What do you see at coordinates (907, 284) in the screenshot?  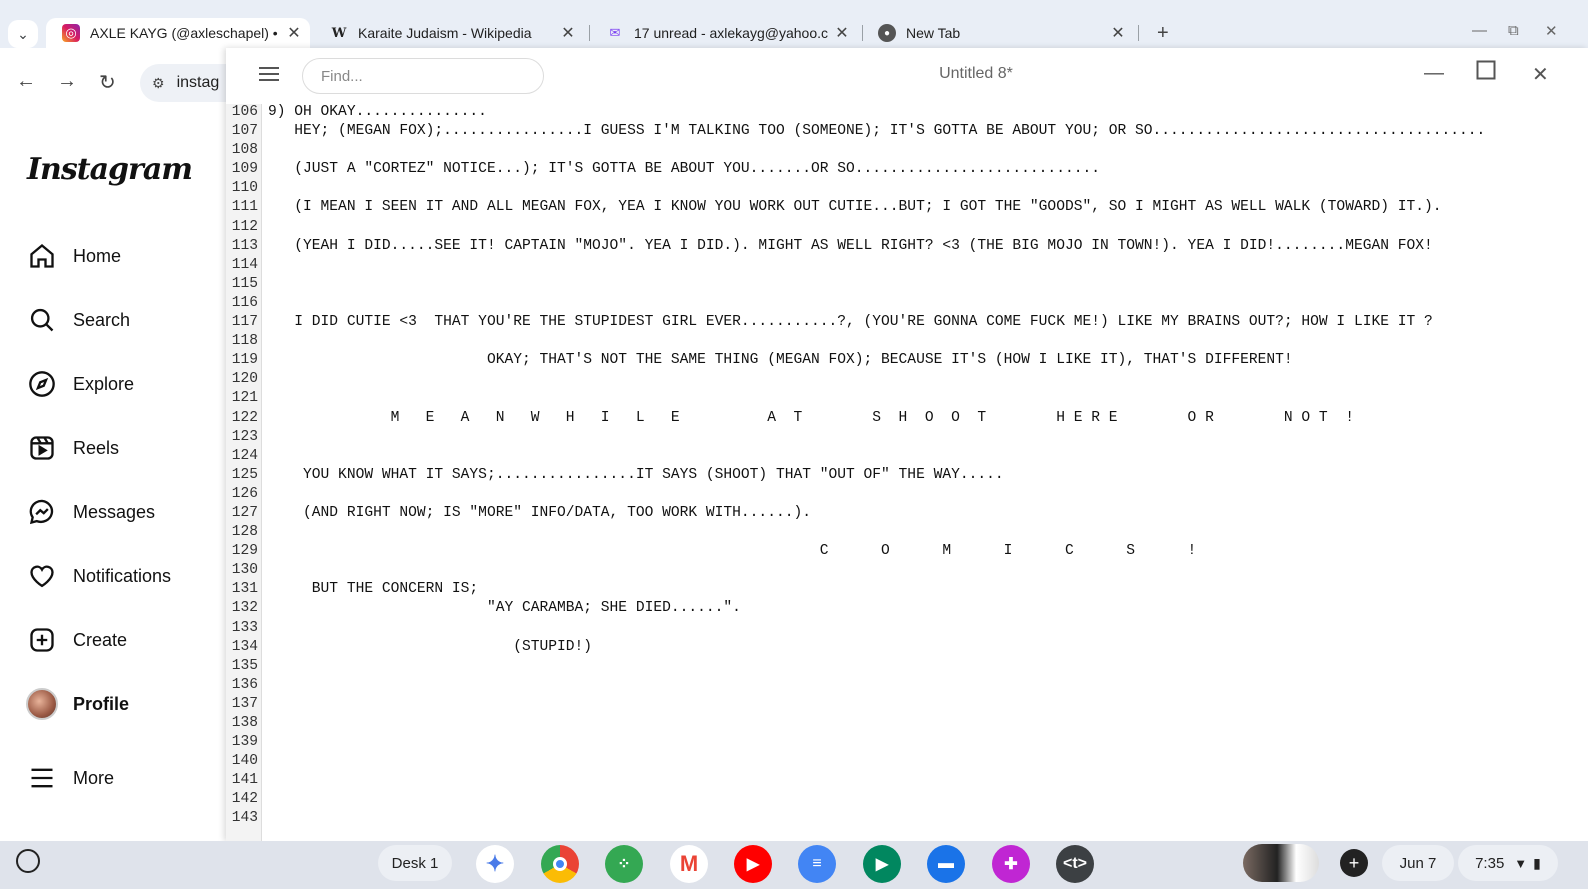 I see `editor-line: 115` at bounding box center [907, 284].